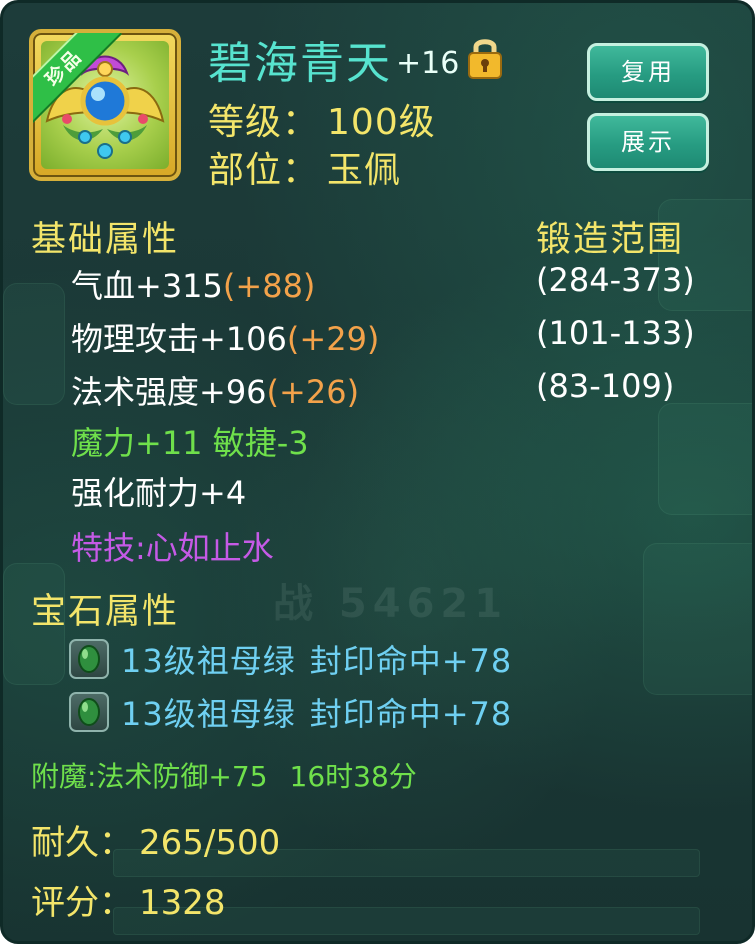  I want to click on extra-attributes: 魔力+11 敏捷-3, so click(190, 443).